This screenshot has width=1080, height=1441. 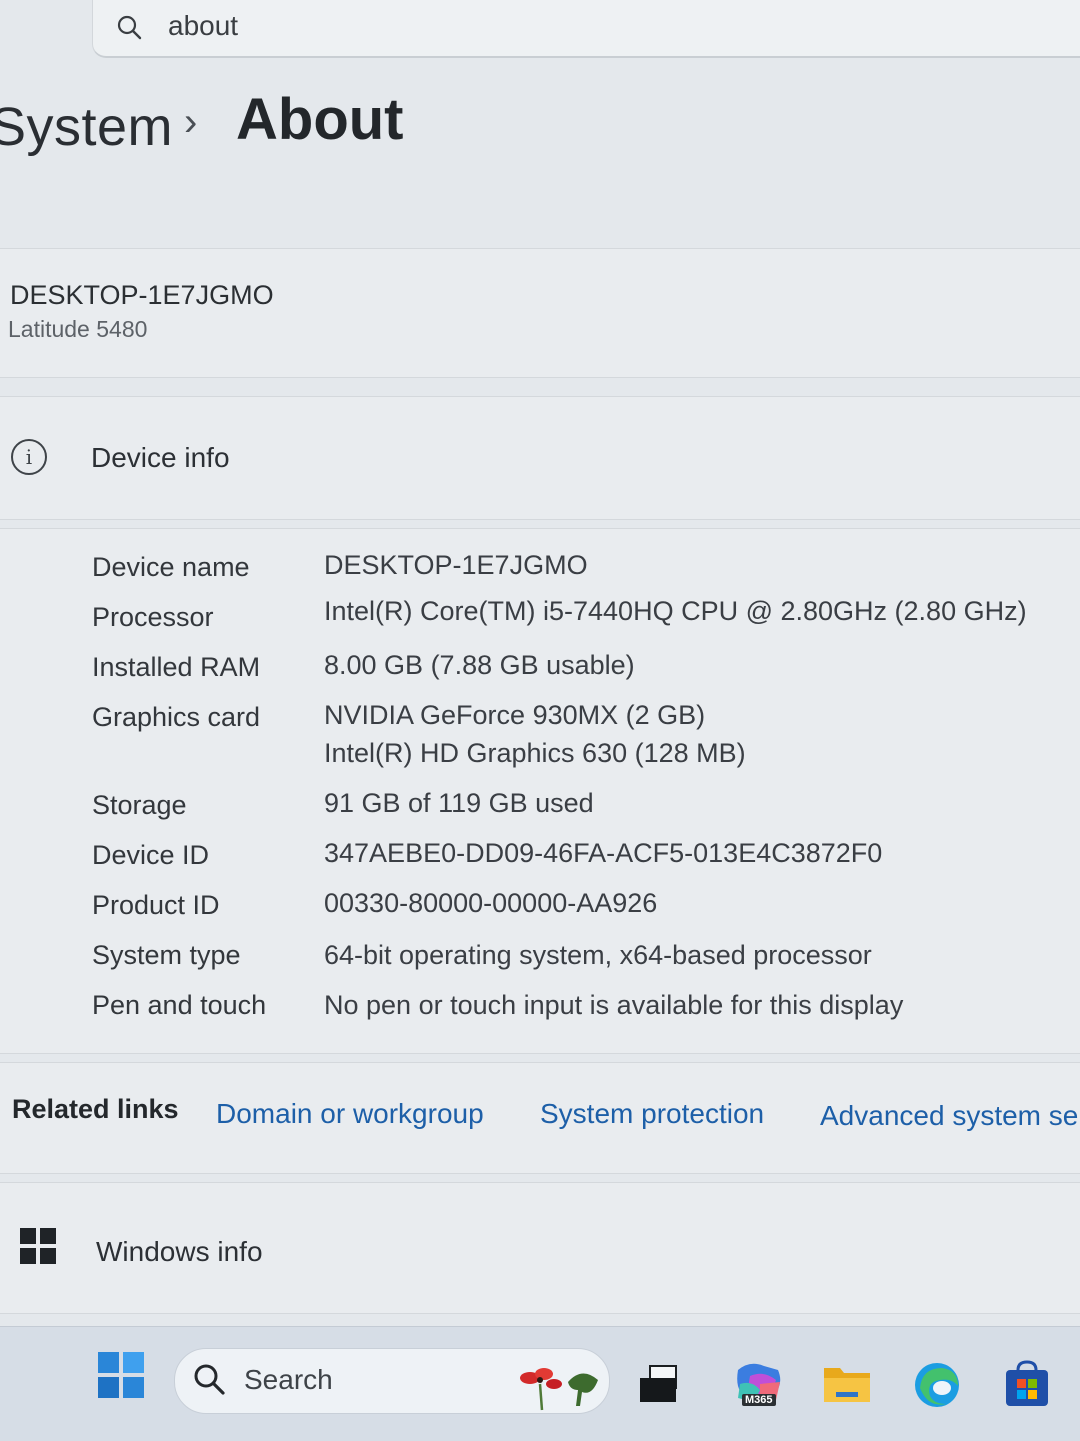 I want to click on spec-label-device-name: Device name, so click(x=171, y=567).